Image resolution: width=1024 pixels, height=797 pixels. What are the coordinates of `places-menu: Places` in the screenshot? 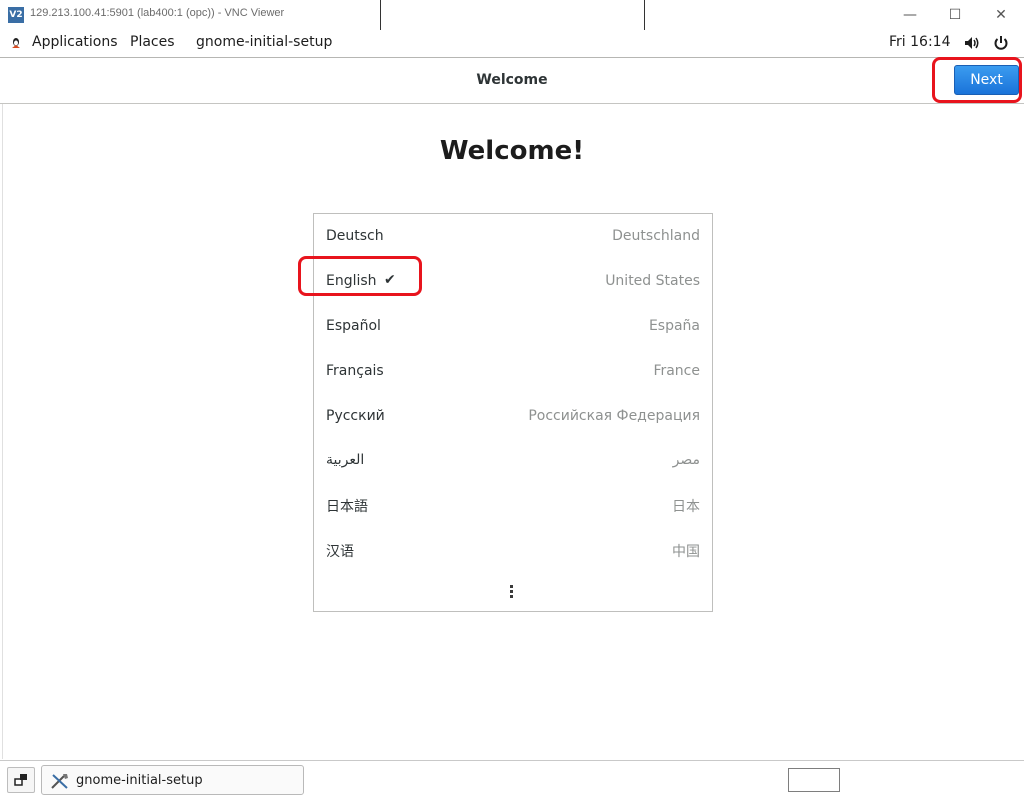 It's located at (152, 42).